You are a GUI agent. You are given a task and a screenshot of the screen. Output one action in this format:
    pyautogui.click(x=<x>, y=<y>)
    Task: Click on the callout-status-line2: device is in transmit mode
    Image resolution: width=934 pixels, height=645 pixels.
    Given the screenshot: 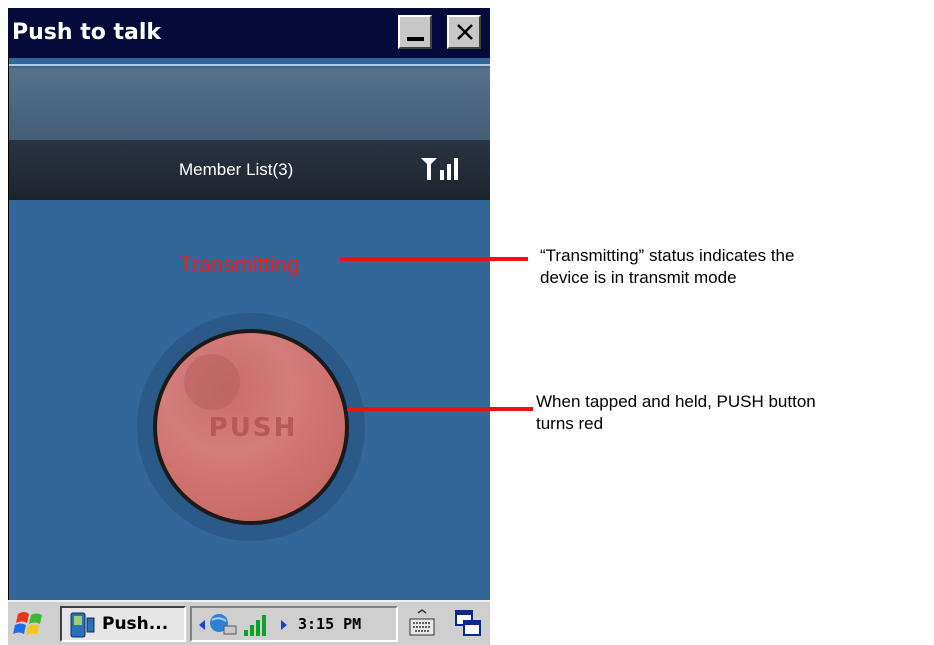 What is the action you would take?
    pyautogui.click(x=638, y=277)
    